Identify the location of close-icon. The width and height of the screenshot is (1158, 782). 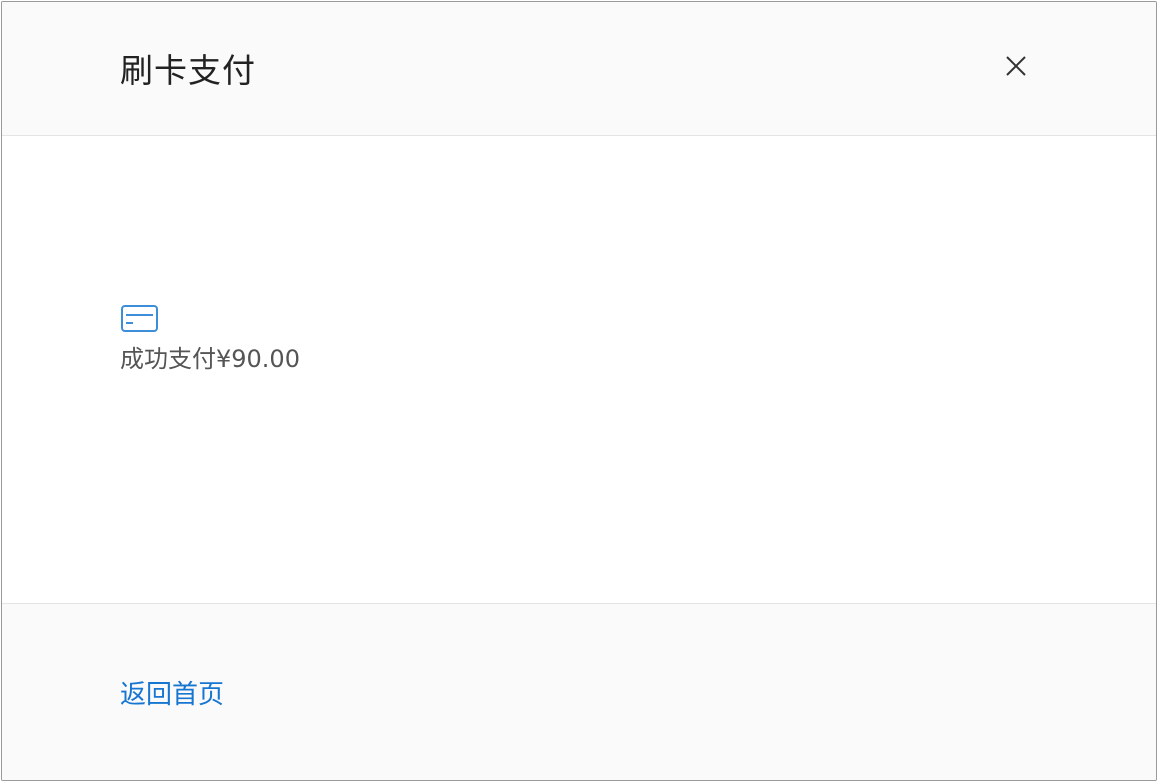
(1016, 66).